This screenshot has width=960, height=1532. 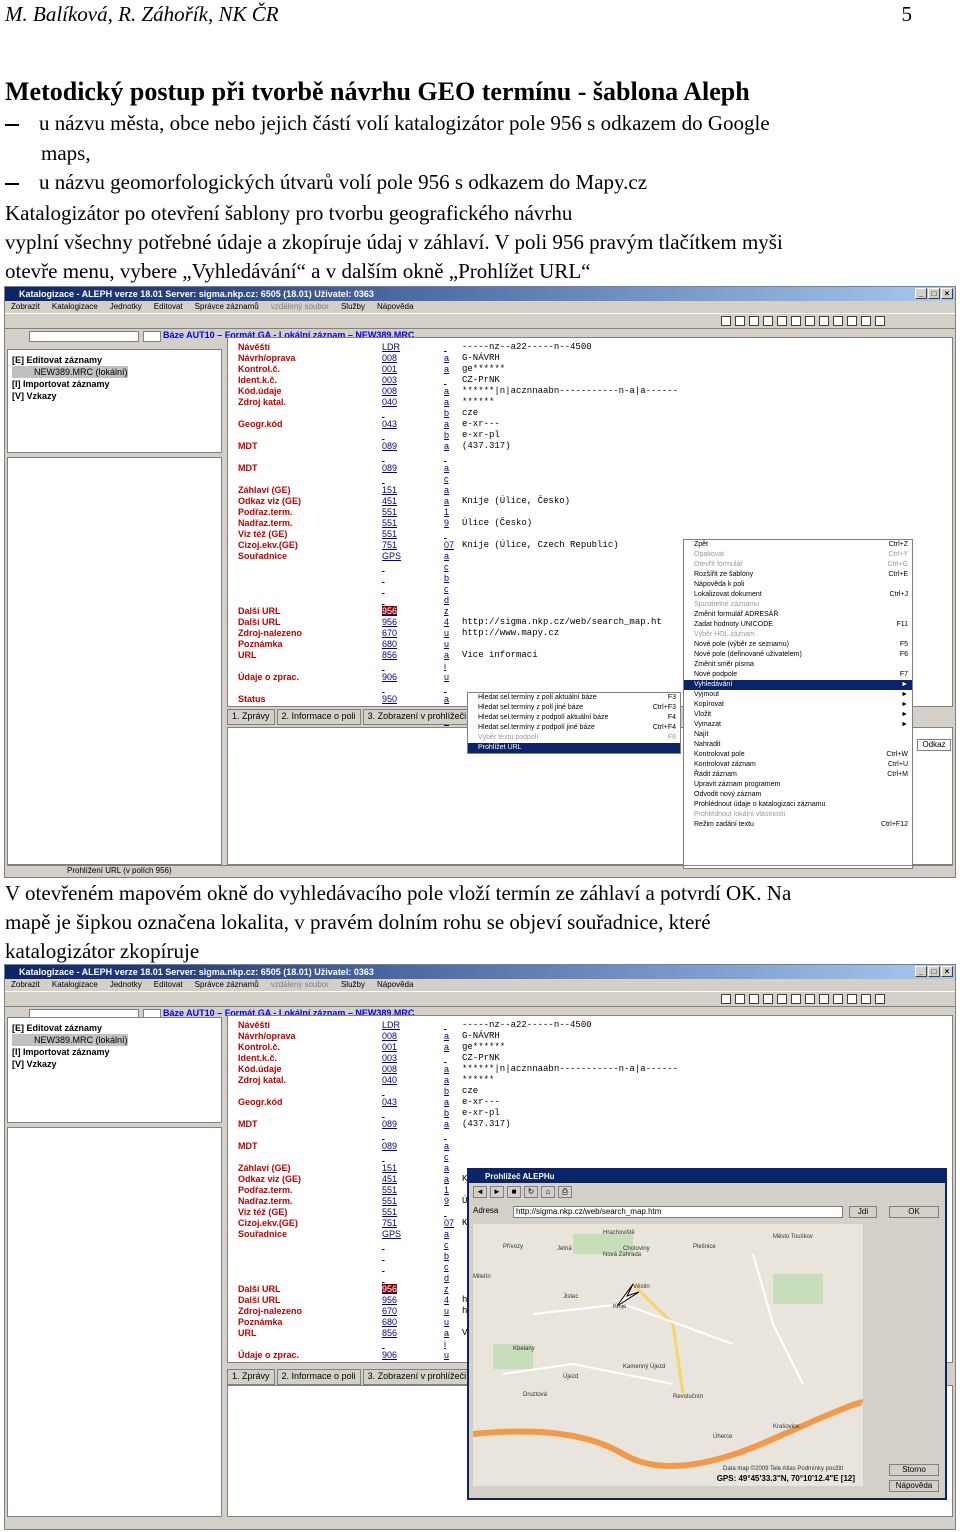 I want to click on field-name: URL, so click(x=270, y=655).